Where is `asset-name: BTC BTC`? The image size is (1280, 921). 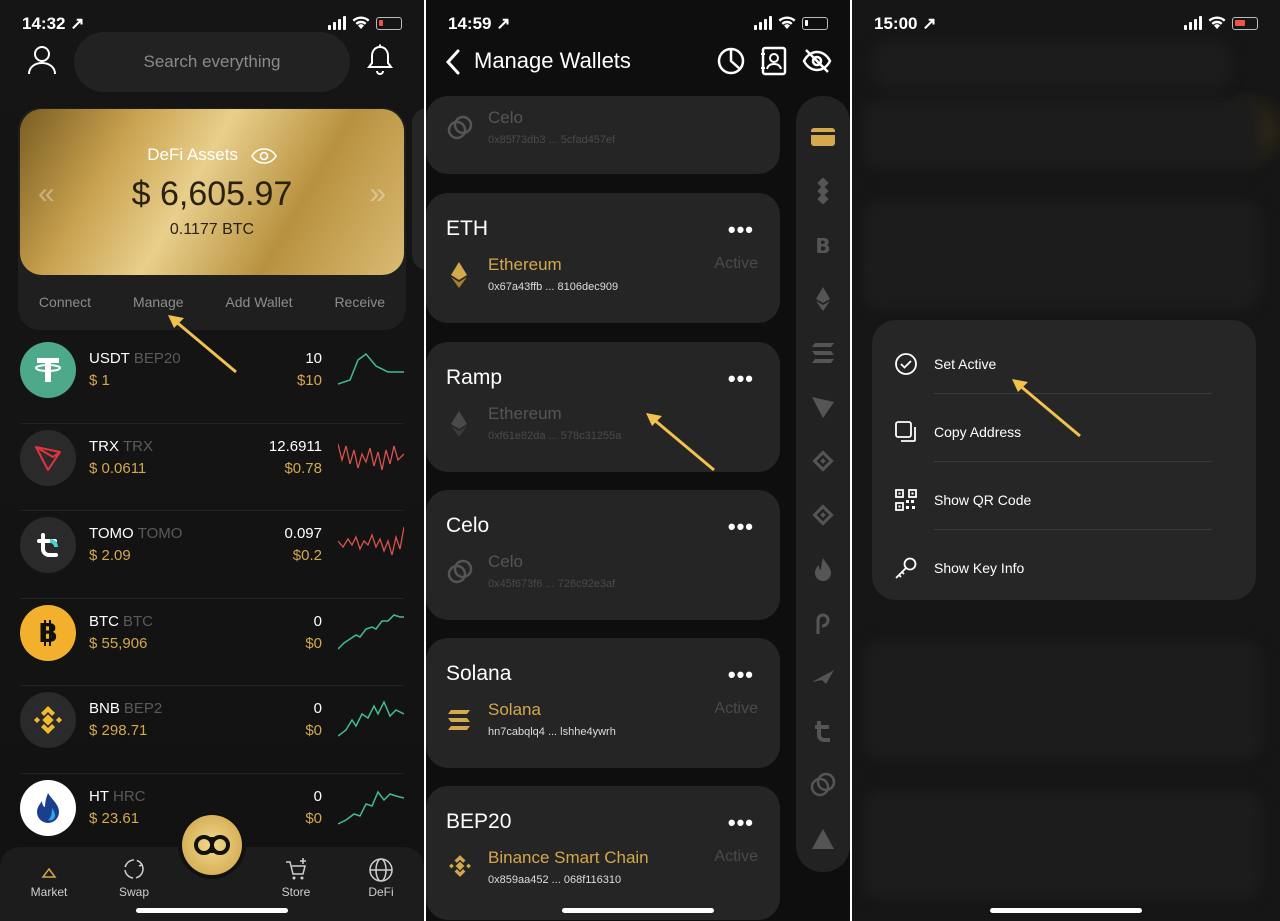 asset-name: BTC BTC is located at coordinates (121, 621).